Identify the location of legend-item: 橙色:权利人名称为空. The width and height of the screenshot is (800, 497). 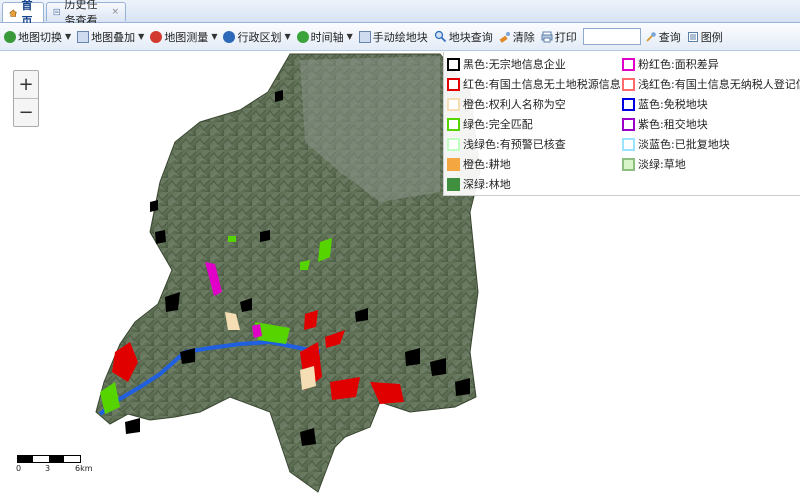
(506, 104).